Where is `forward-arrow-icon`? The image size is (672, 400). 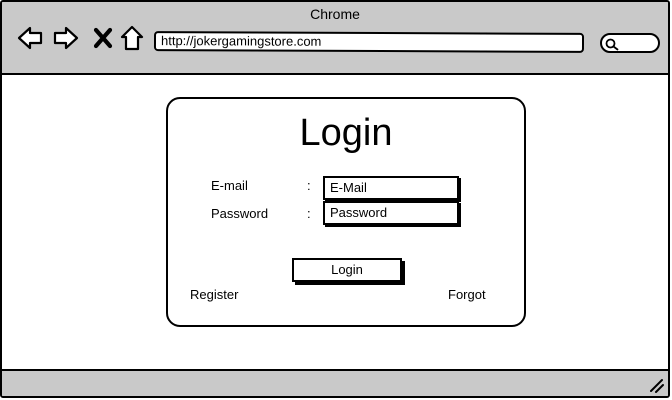
forward-arrow-icon is located at coordinates (66, 38).